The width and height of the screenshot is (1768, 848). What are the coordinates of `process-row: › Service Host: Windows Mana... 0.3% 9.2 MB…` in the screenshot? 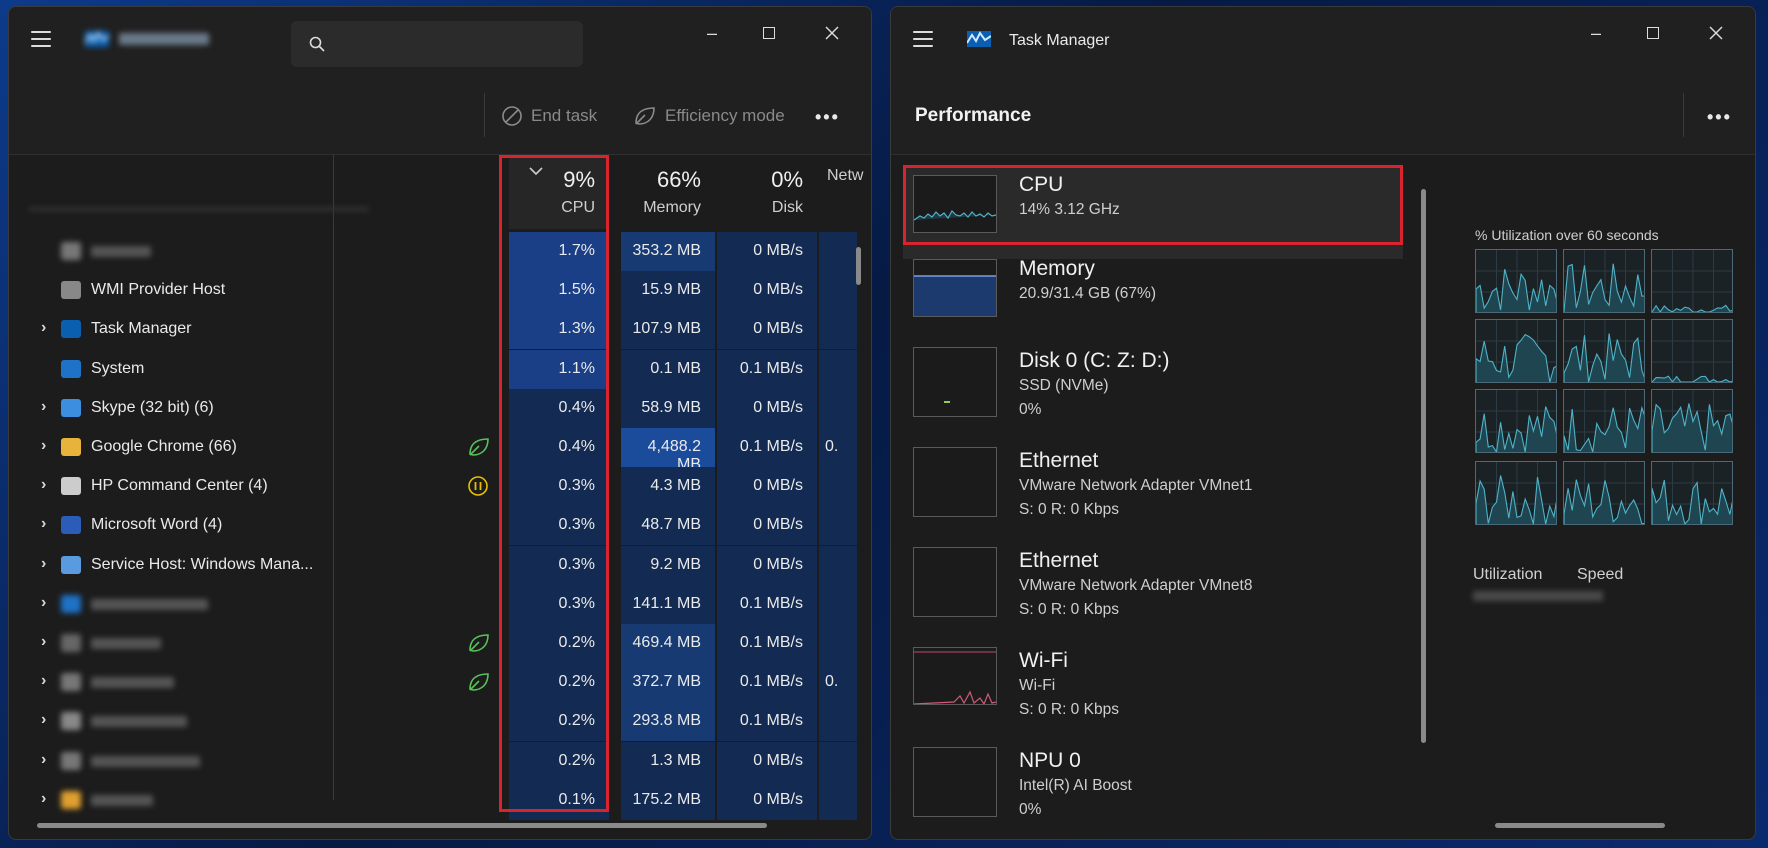 It's located at (433, 565).